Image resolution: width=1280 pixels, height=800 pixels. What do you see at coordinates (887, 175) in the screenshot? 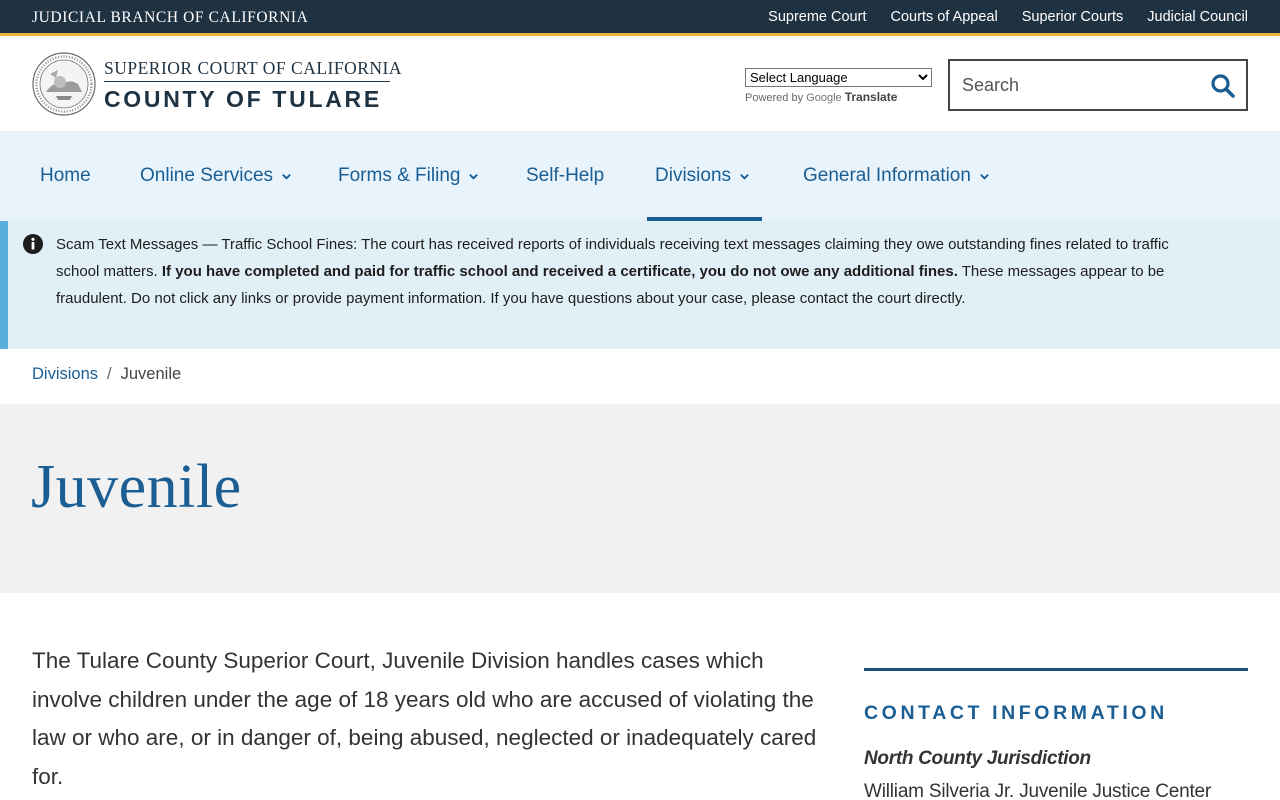
I see `nav-general-information-label: General Information` at bounding box center [887, 175].